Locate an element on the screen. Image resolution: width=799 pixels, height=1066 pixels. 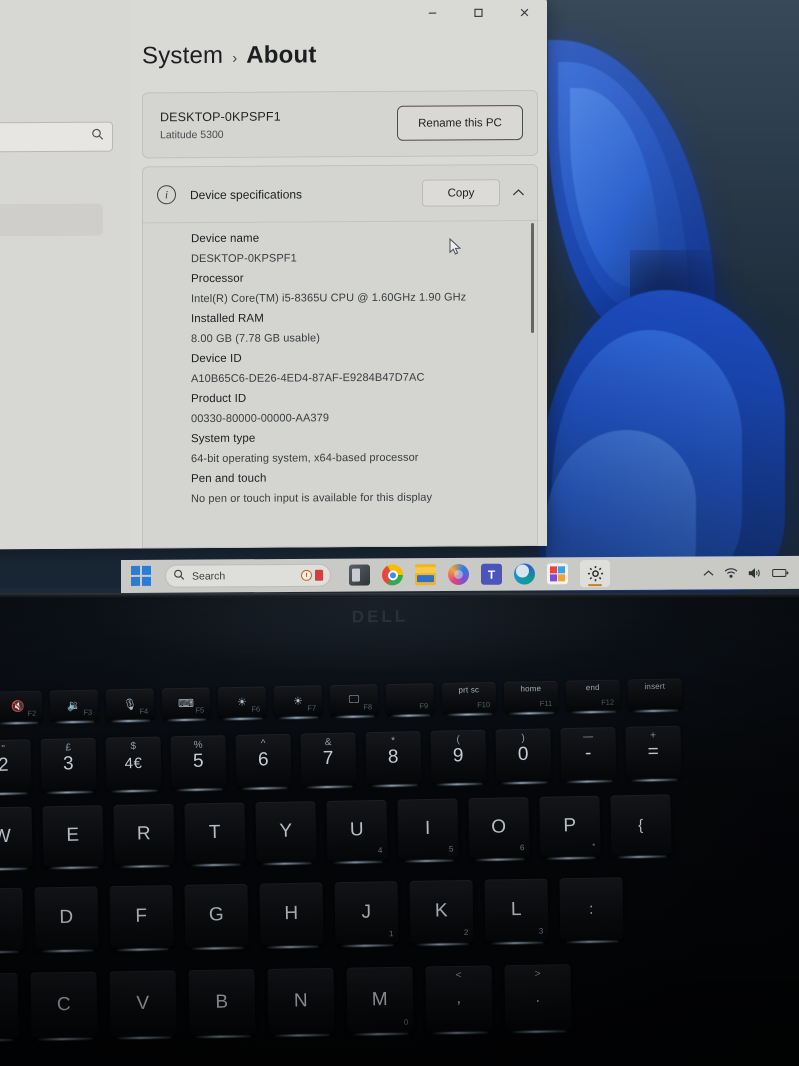
key-b: B is located at coordinates (222, 1004).